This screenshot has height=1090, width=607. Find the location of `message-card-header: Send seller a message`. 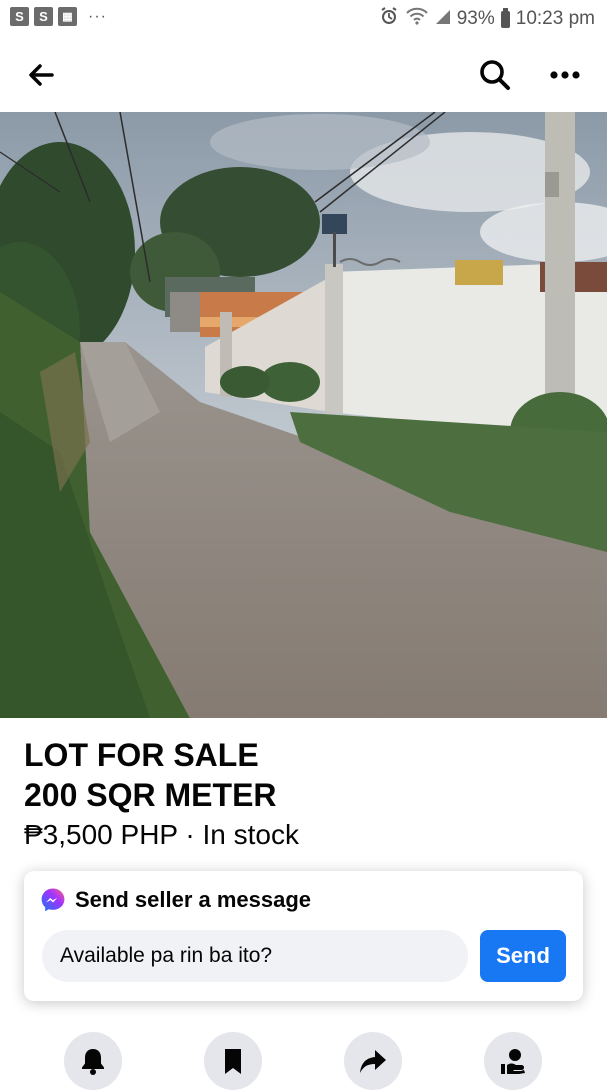

message-card-header: Send seller a message is located at coordinates (175, 900).